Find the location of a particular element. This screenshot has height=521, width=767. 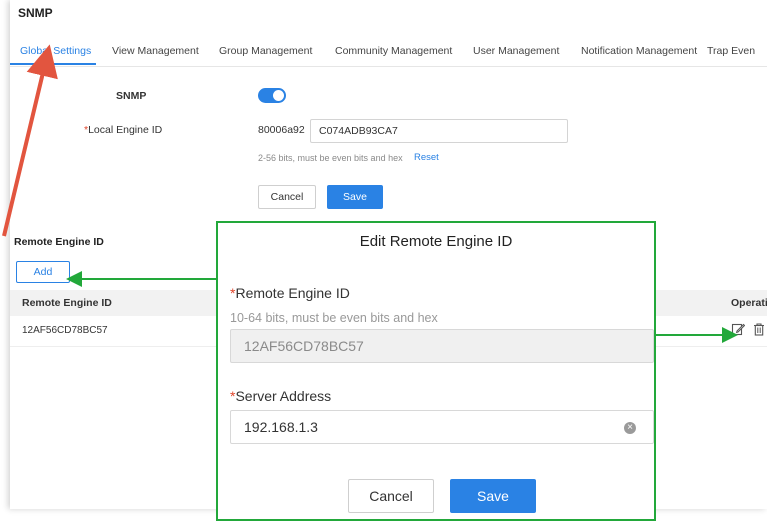

engine-id-prefix: 80006a92 is located at coordinates (281, 130).